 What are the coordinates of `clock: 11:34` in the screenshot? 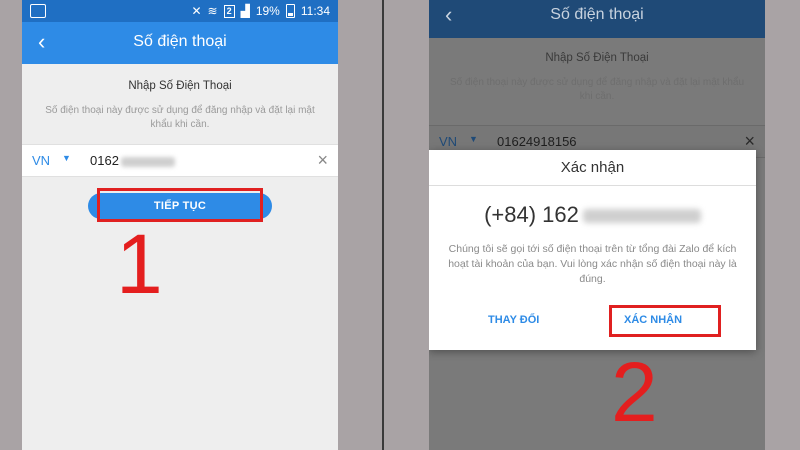 It's located at (315, 11).